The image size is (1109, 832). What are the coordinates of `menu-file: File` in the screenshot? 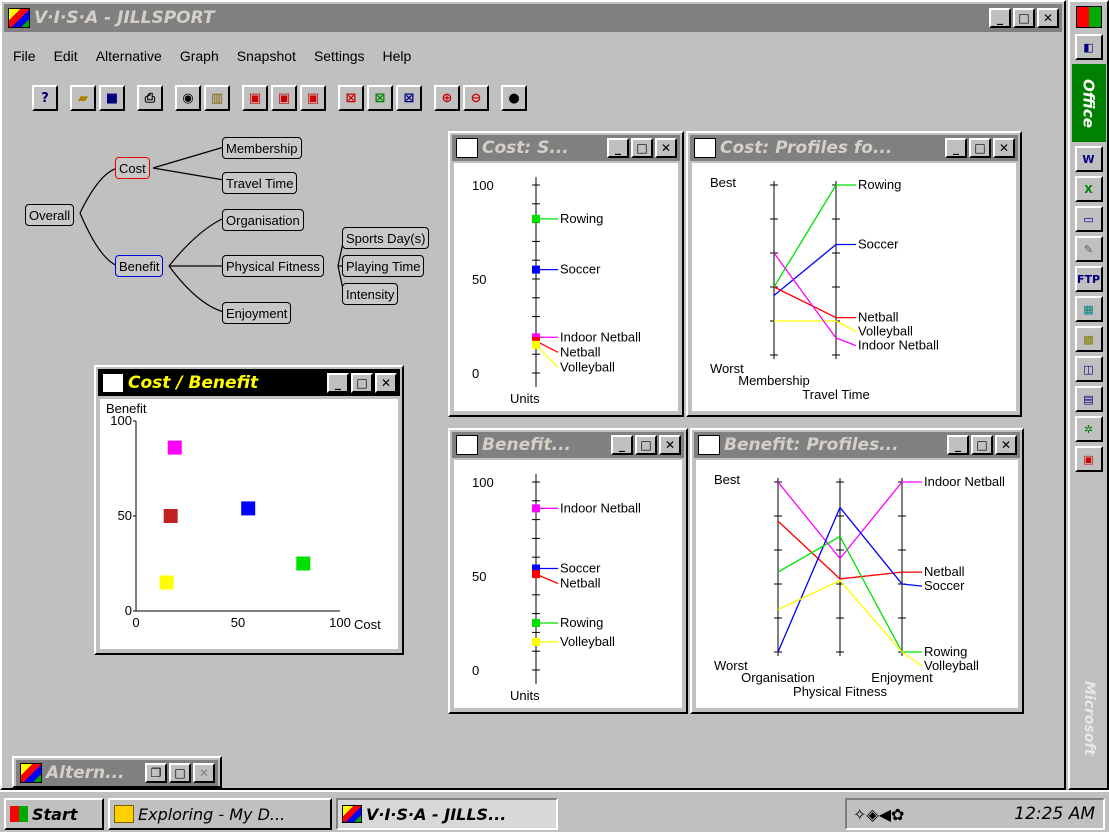 It's located at (24, 56).